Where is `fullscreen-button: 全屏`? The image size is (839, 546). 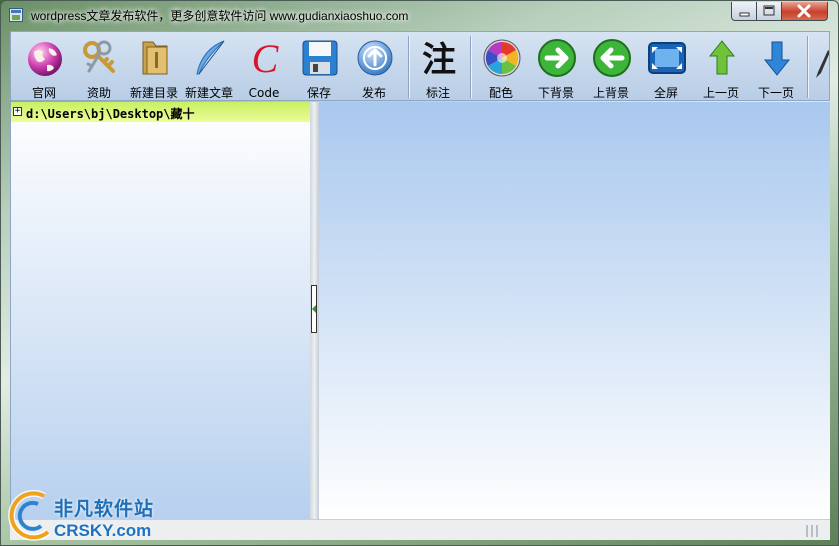
fullscreen-button: 全屏 is located at coordinates (666, 67).